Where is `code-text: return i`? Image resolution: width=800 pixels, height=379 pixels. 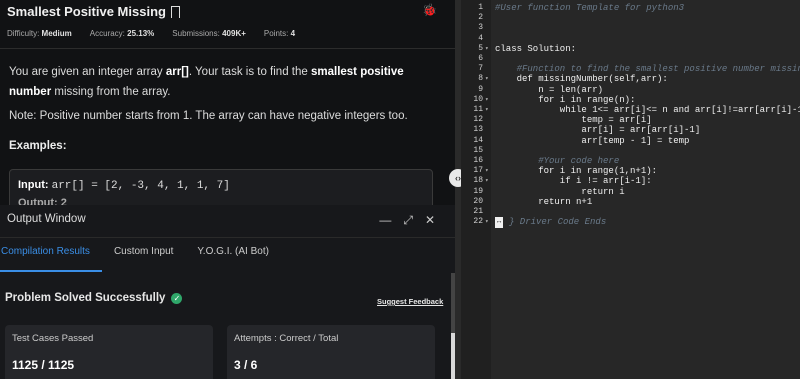 code-text: return i is located at coordinates (560, 191).